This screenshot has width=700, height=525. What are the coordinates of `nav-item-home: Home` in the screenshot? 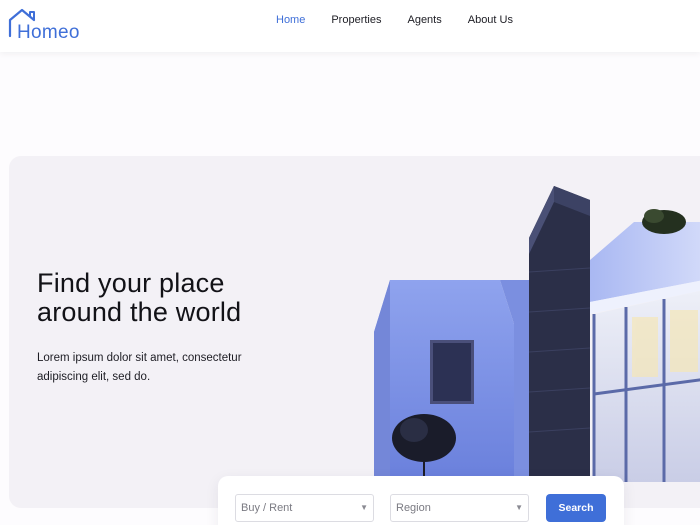 It's located at (290, 20).